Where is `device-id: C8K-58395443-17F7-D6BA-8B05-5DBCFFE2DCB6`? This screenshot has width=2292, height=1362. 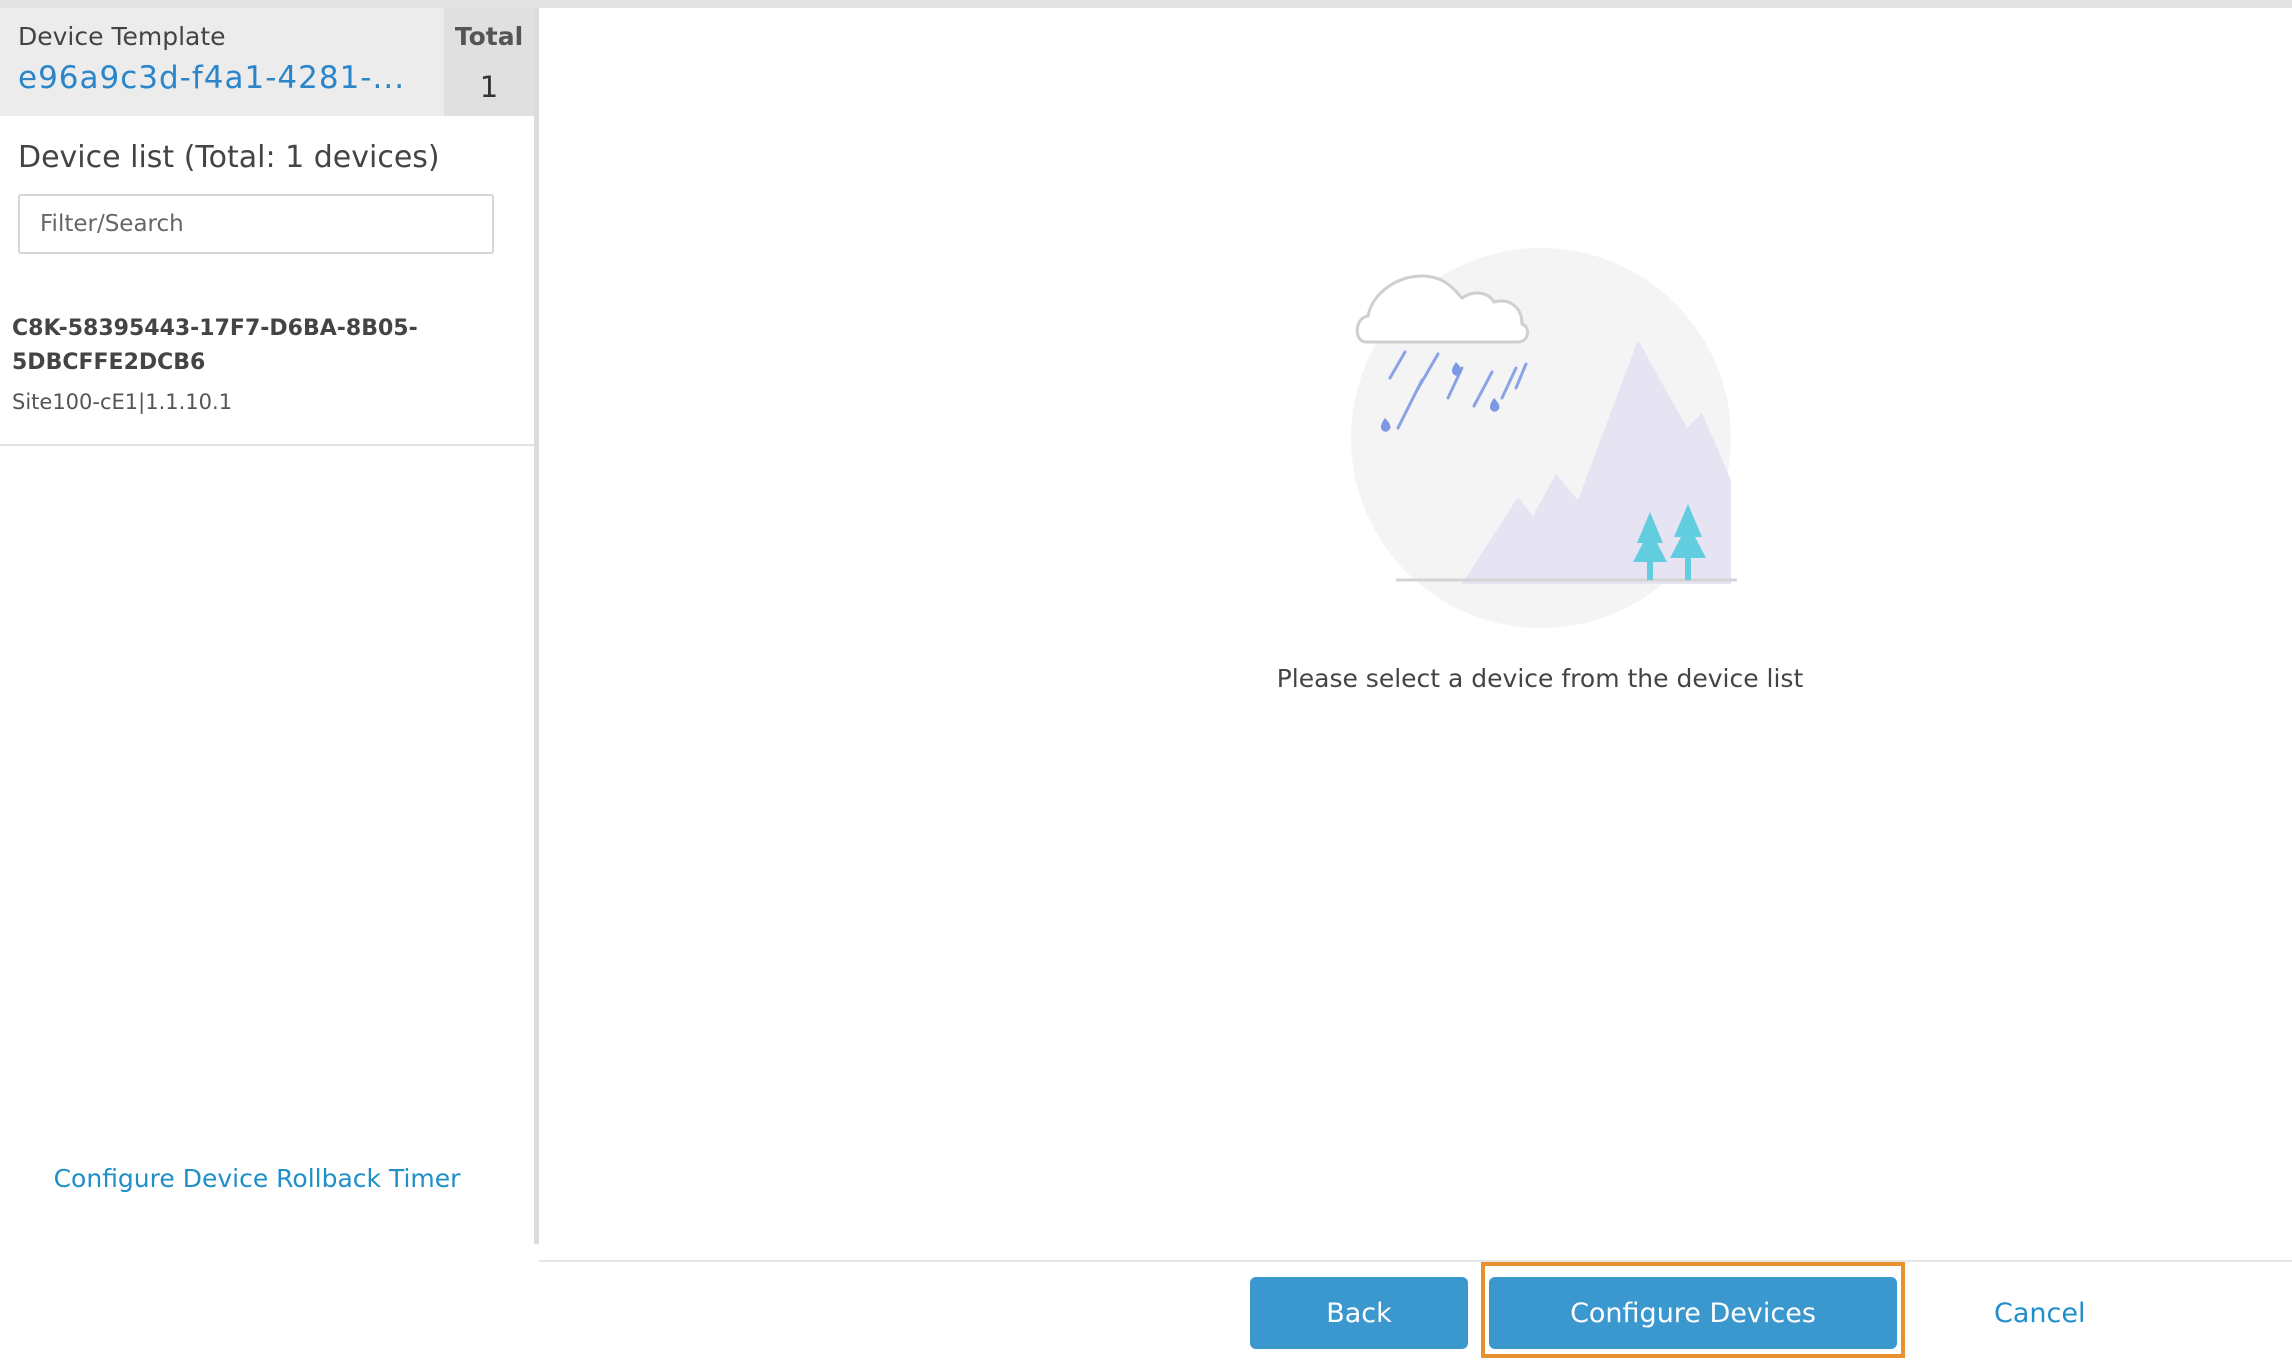
device-id: C8K-58395443-17F7-D6BA-8B05-5DBCFFE2DCB6 is located at coordinates (215, 345).